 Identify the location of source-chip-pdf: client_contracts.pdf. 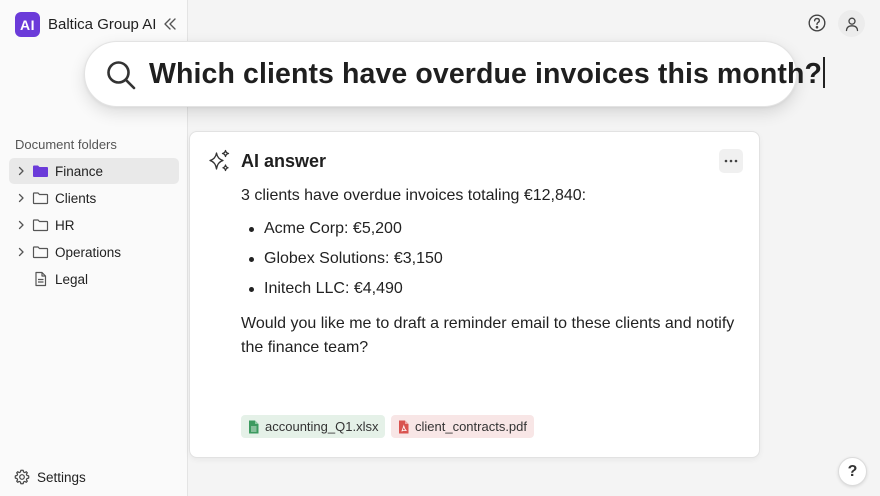
(463, 426).